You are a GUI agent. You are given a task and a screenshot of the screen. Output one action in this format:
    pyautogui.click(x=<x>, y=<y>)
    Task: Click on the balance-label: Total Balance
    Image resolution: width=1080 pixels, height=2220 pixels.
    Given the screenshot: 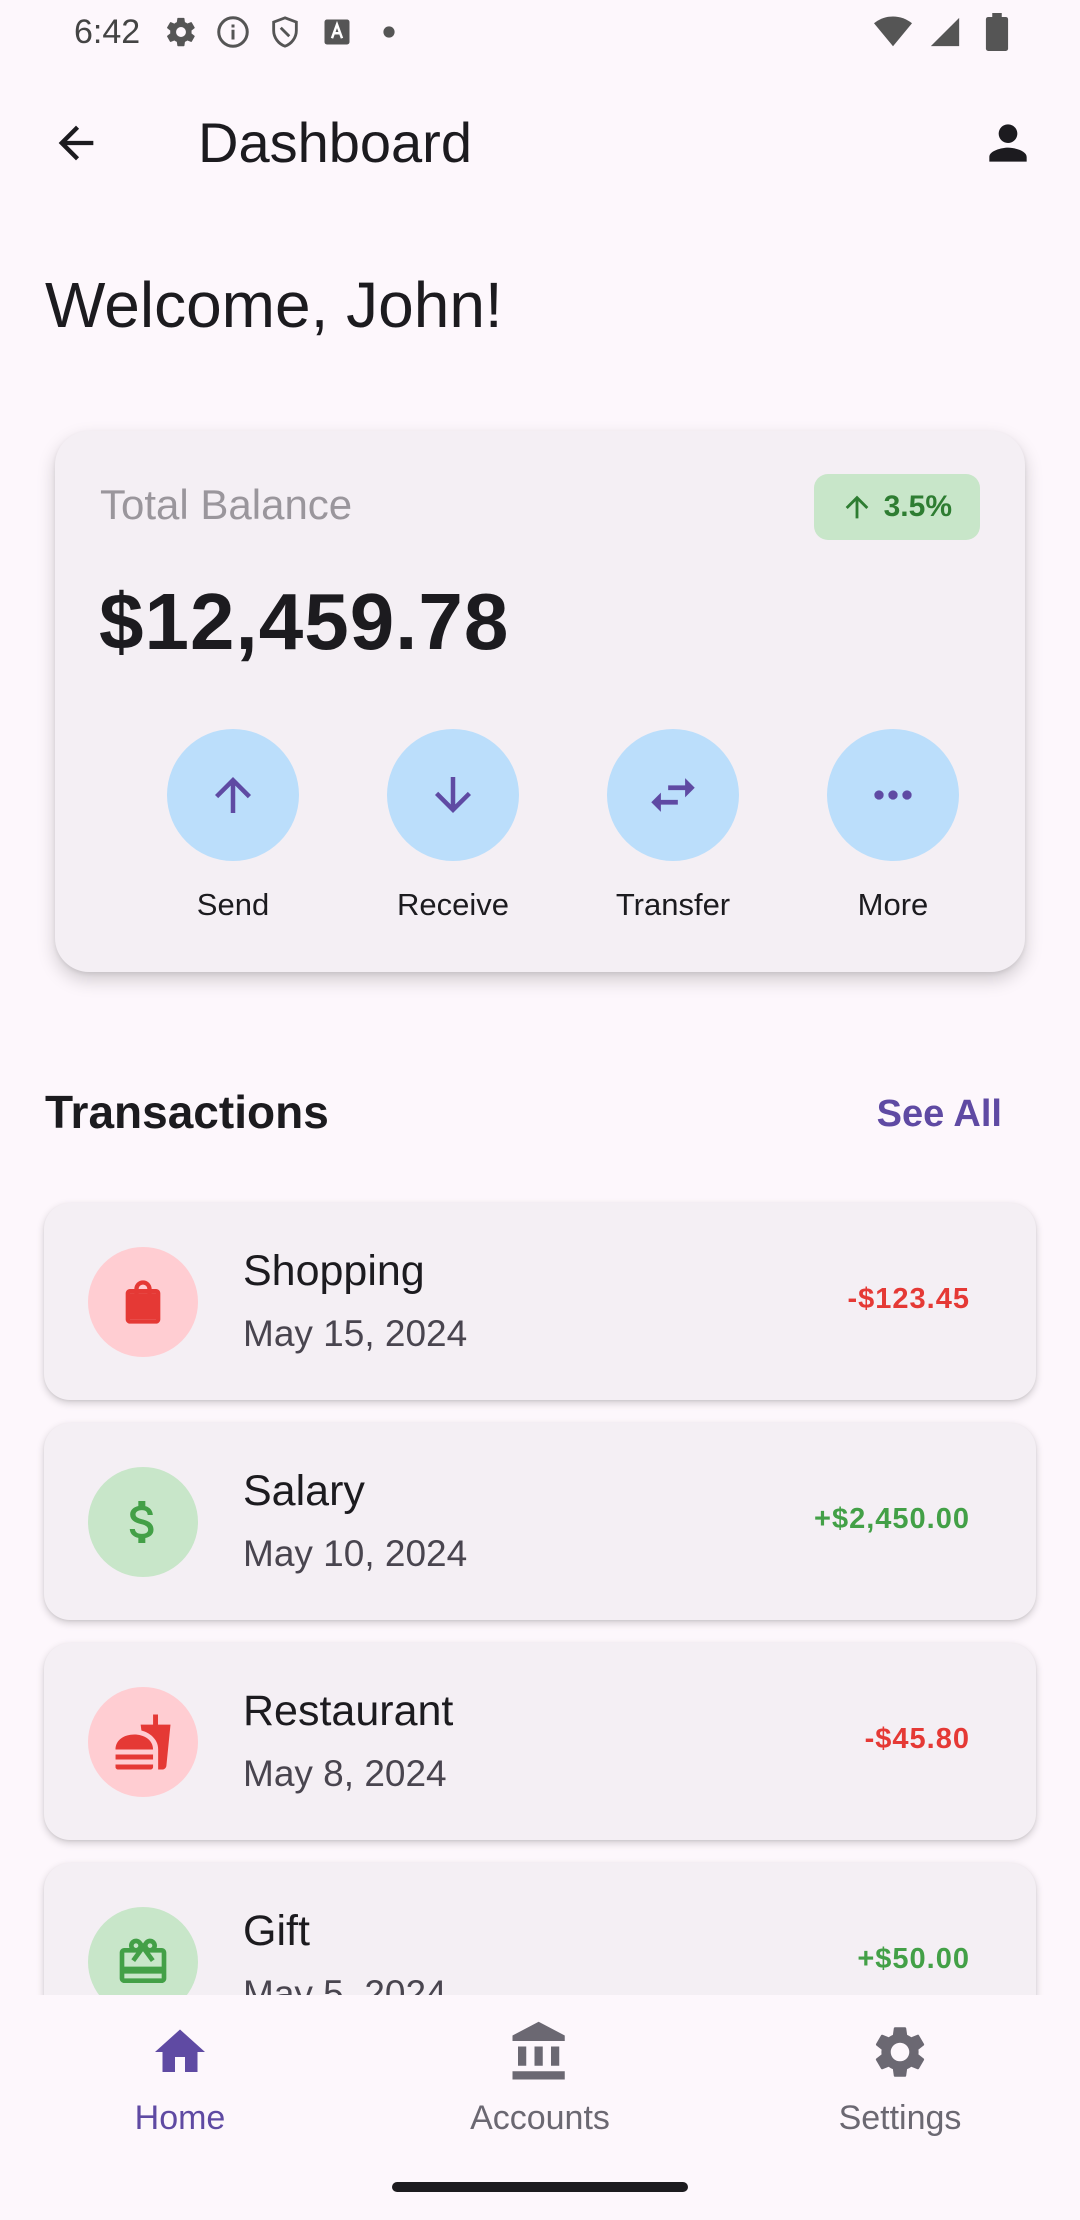 What is the action you would take?
    pyautogui.click(x=226, y=504)
    